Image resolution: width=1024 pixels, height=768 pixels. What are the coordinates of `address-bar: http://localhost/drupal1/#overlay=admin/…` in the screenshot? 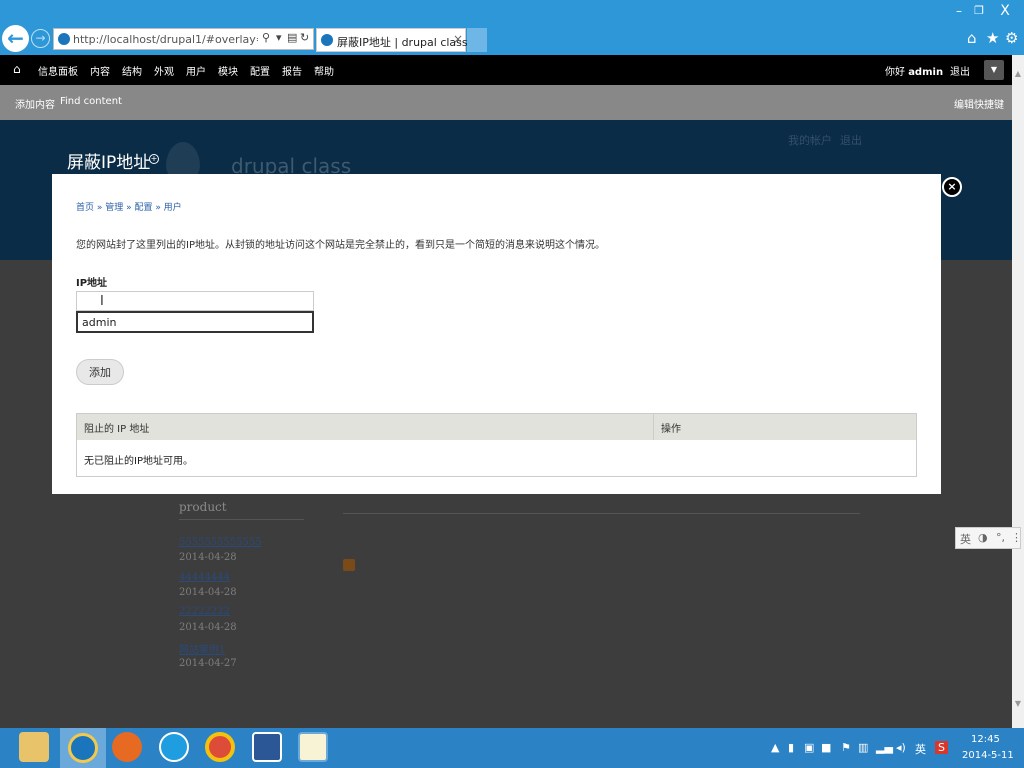 It's located at (183, 39).